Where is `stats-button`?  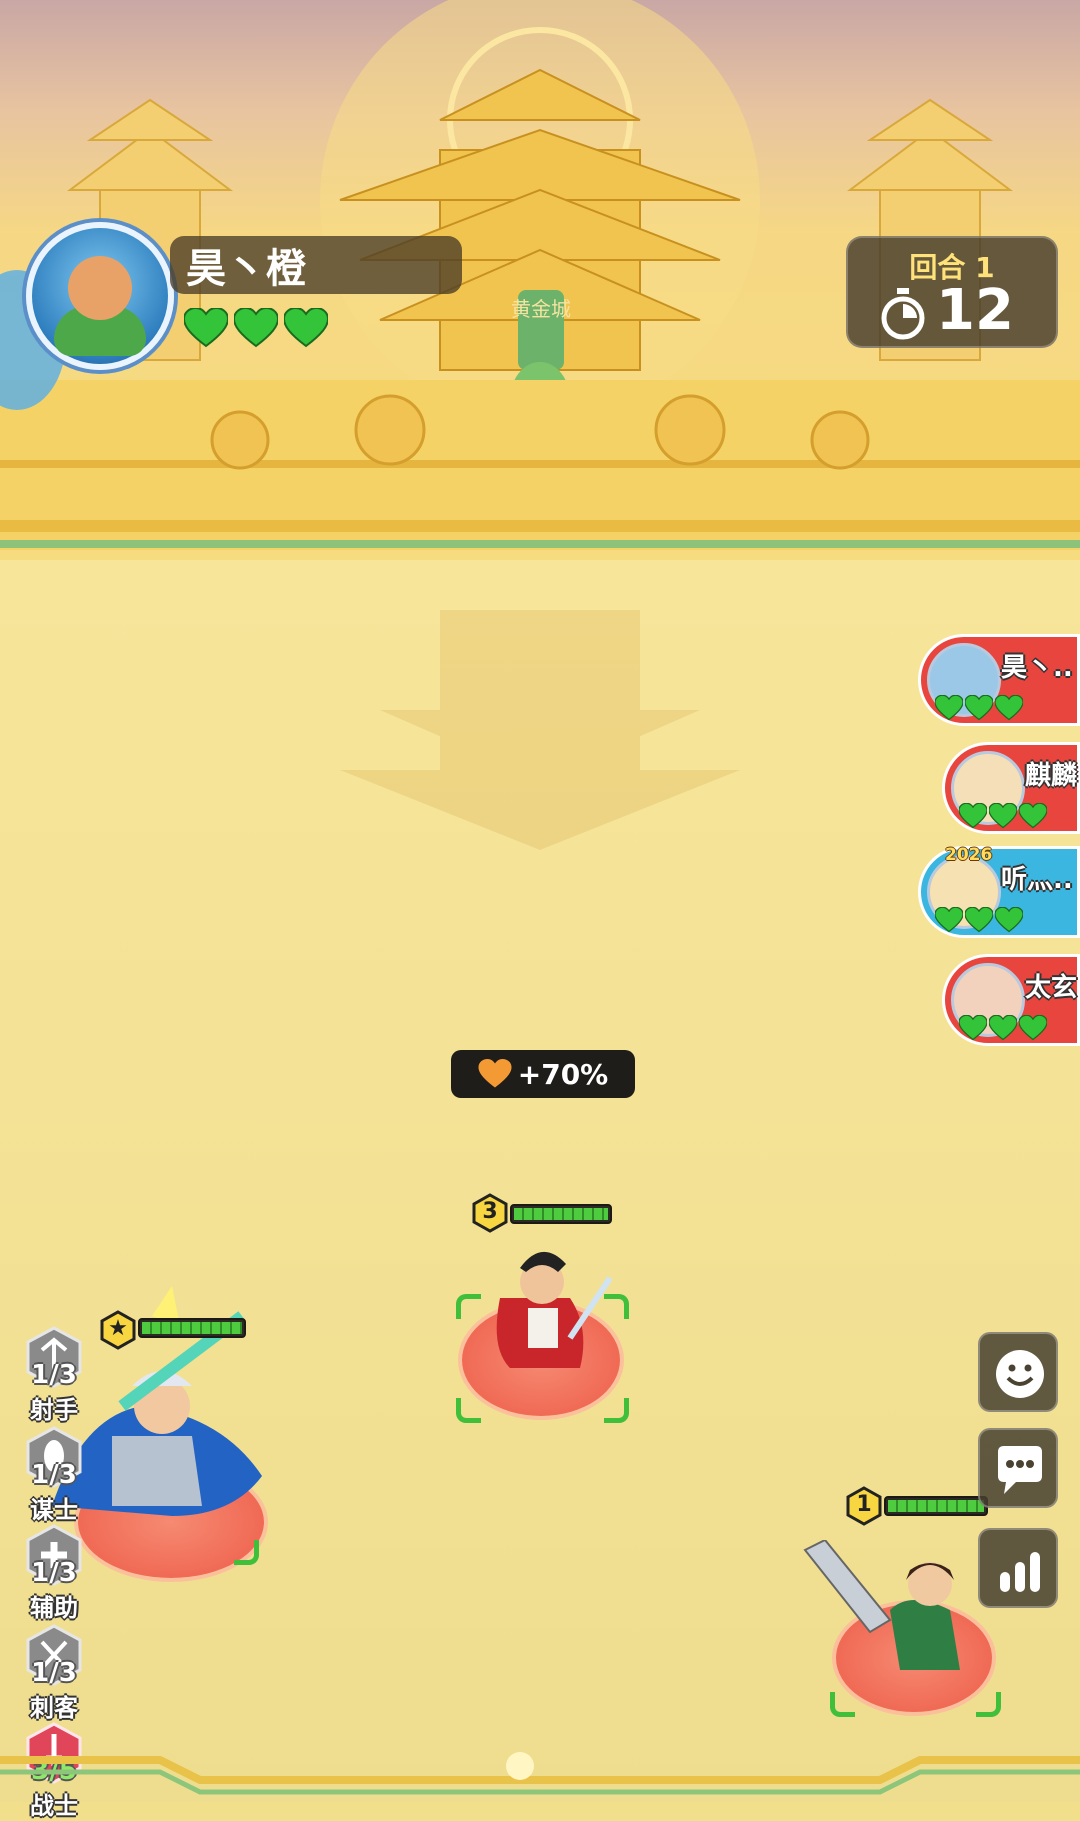 stats-button is located at coordinates (1018, 1568).